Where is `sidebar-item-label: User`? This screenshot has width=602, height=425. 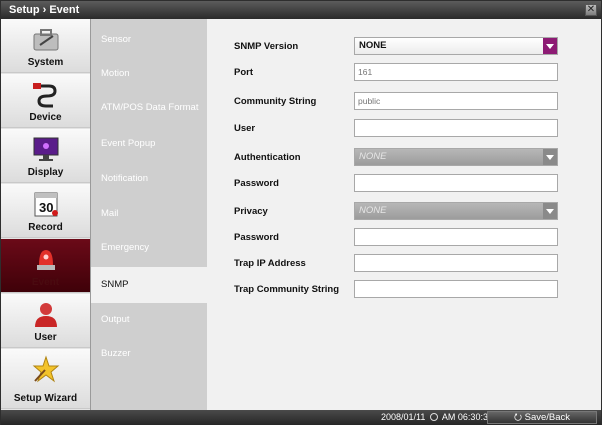
sidebar-item-label: User is located at coordinates (45, 337).